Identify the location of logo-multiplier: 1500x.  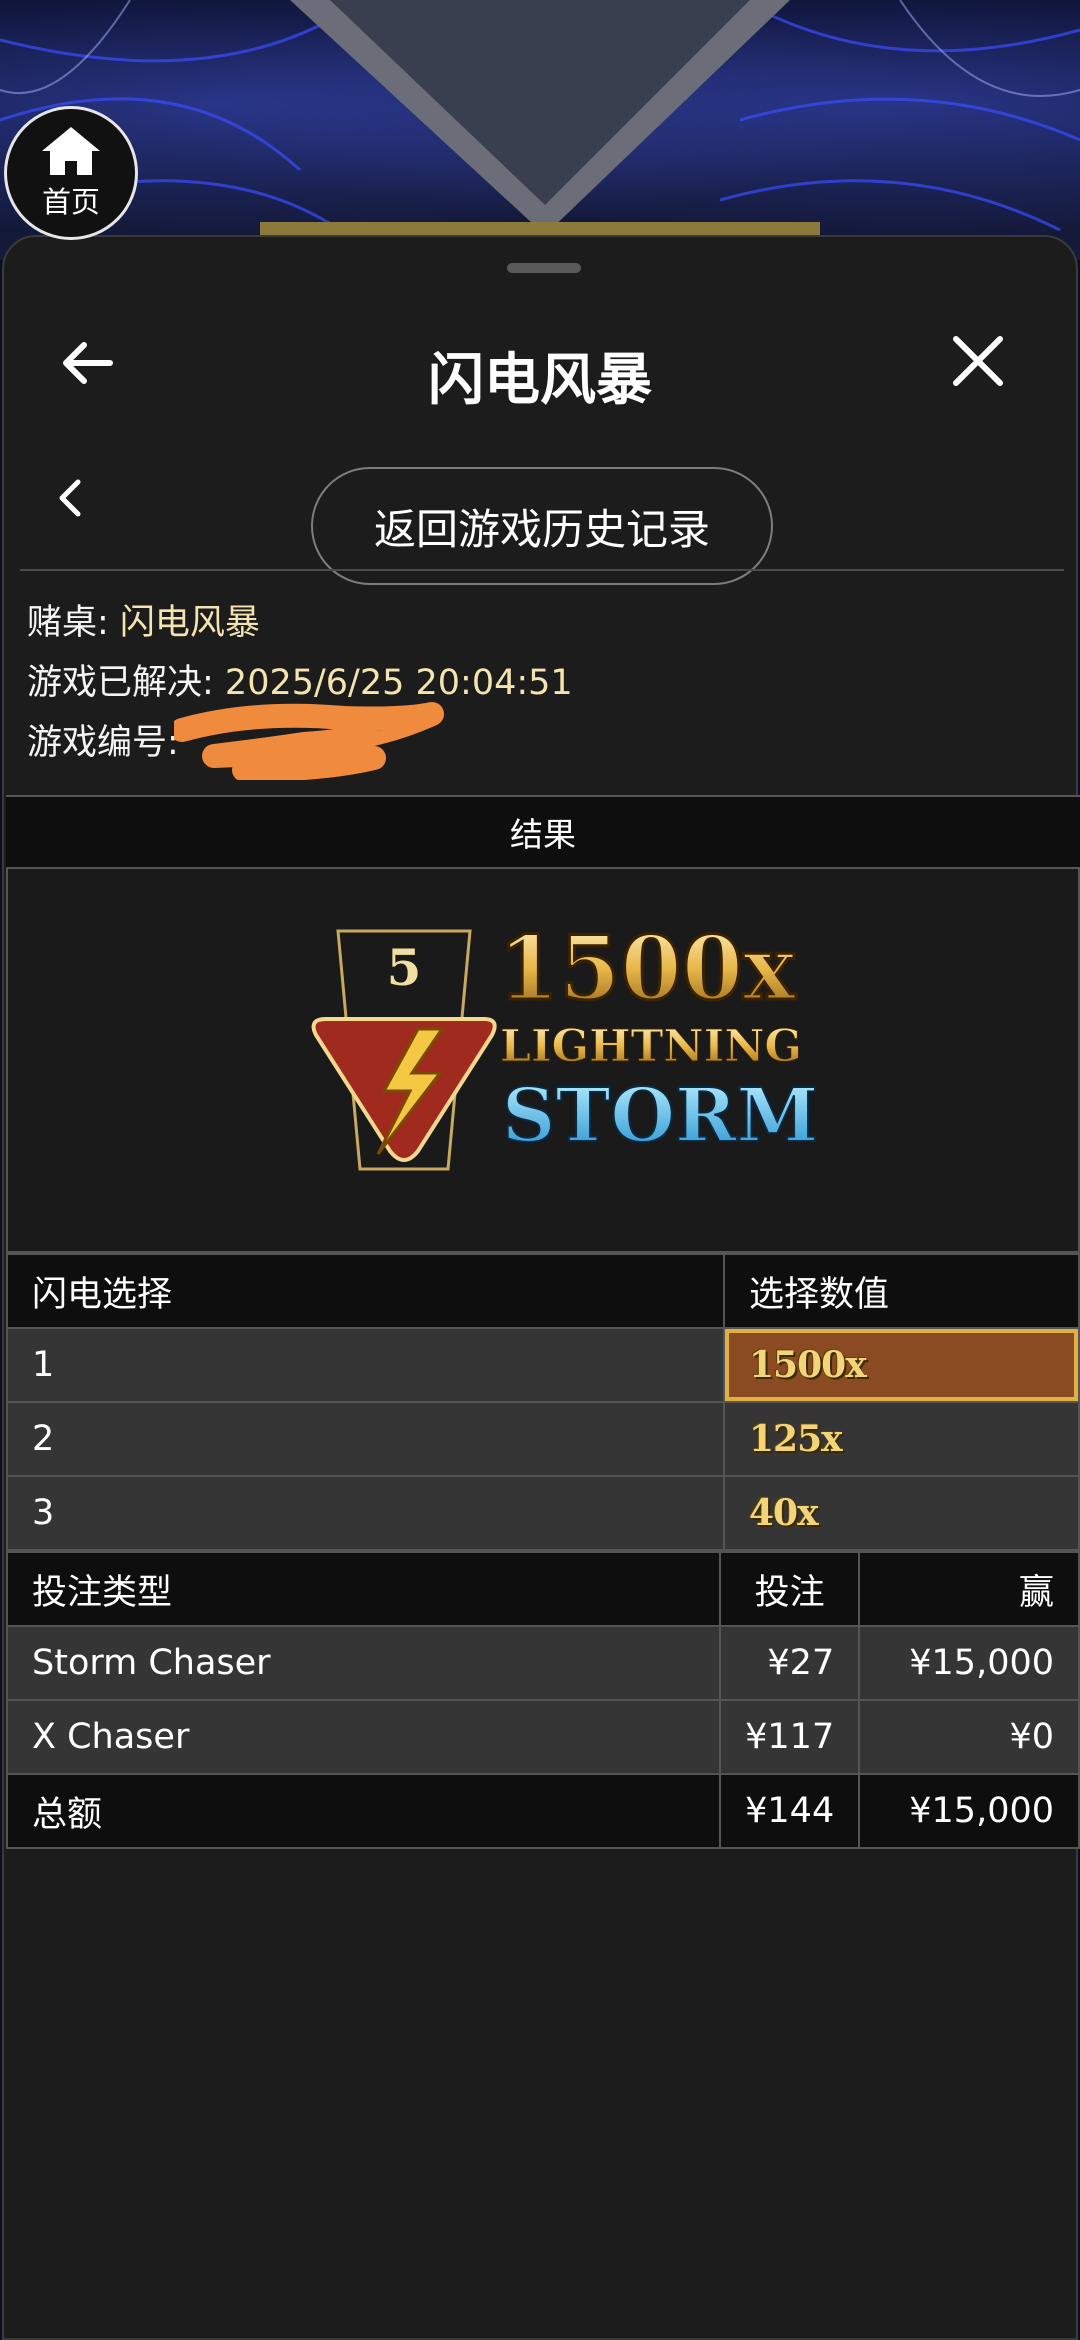
(647, 968).